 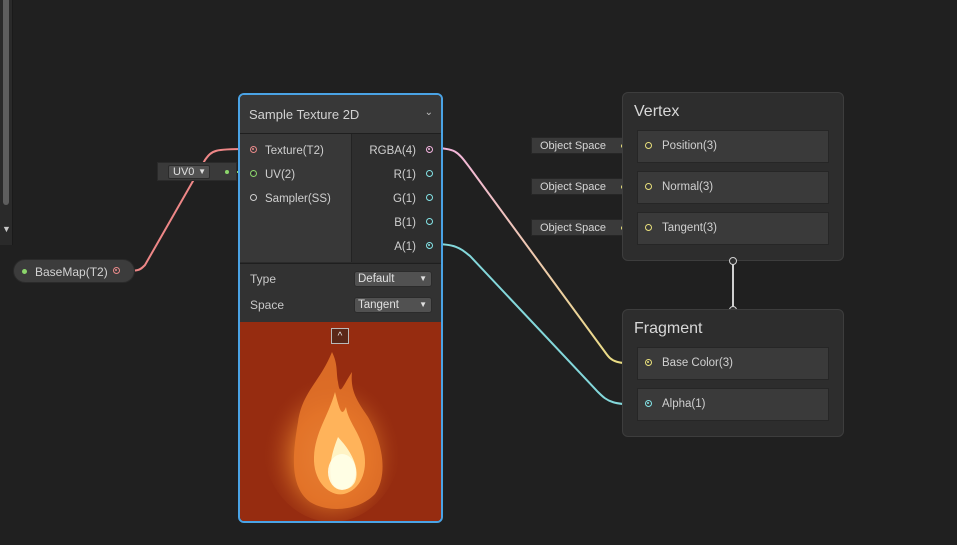 What do you see at coordinates (668, 328) in the screenshot?
I see `fragment-title: Fragment` at bounding box center [668, 328].